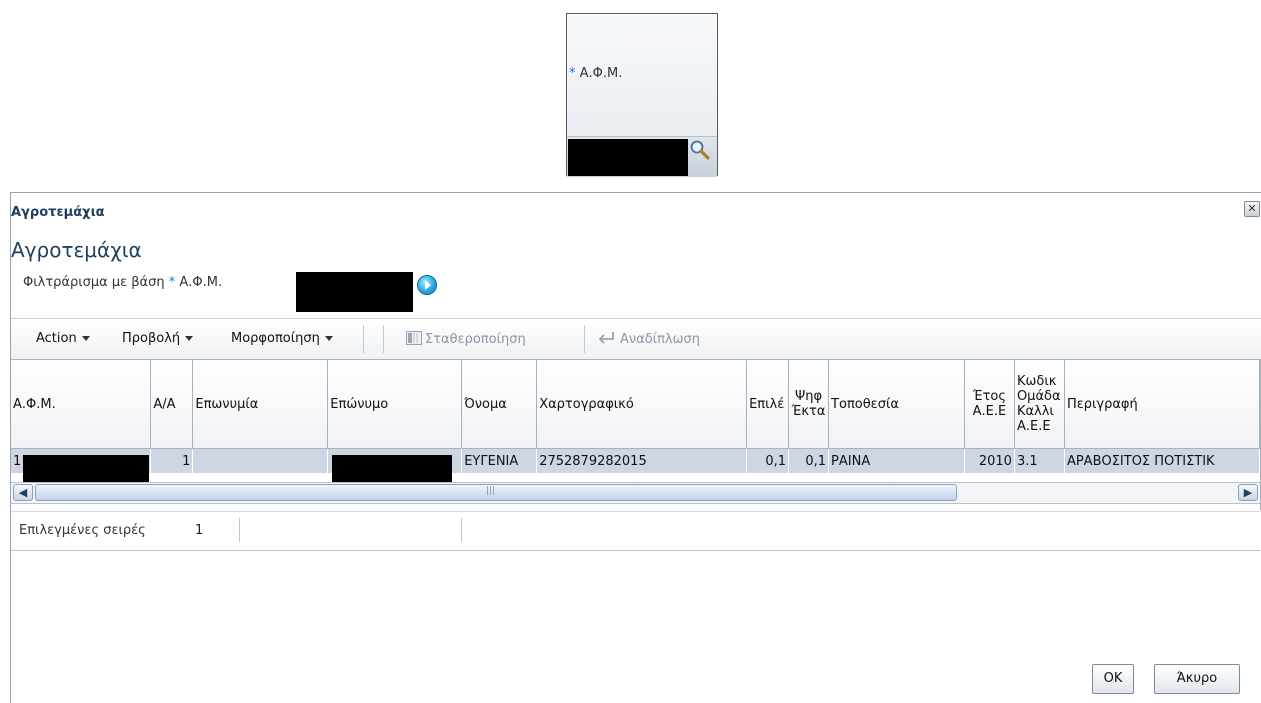  I want to click on go-arrow-icon, so click(427, 285).